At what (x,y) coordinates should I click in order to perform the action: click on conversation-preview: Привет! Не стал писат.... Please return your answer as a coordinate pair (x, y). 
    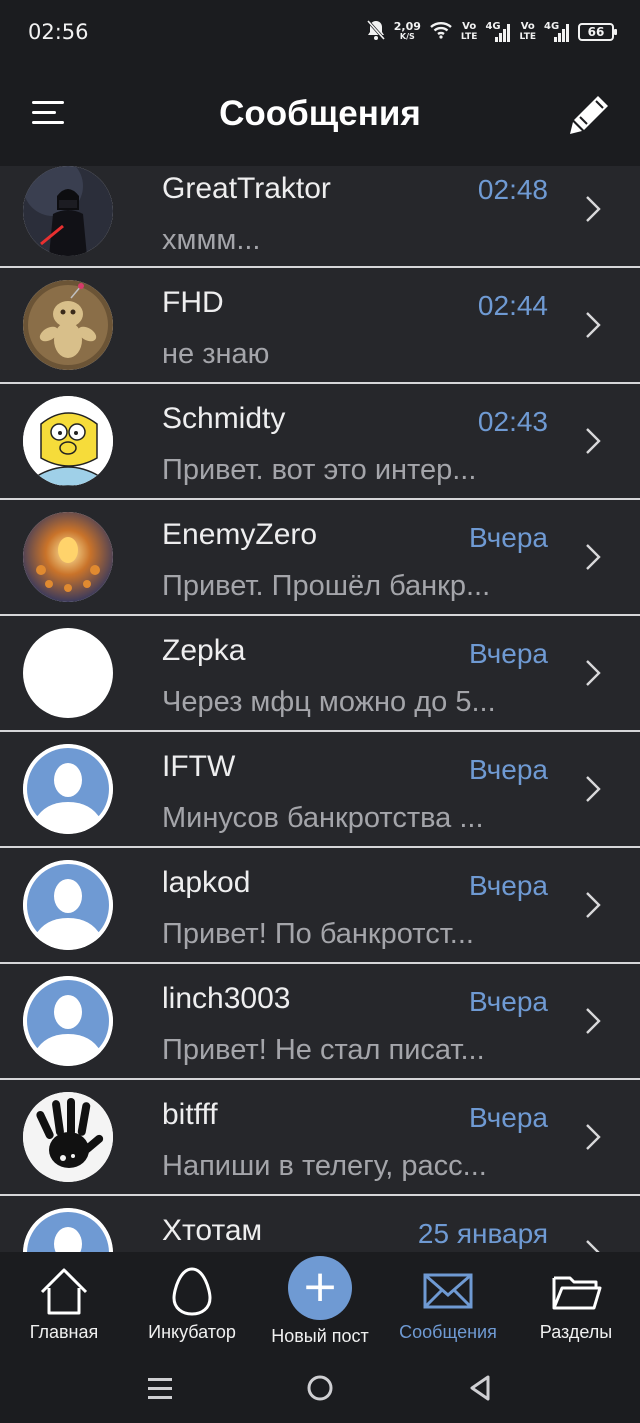
    Looking at the image, I should click on (323, 1050).